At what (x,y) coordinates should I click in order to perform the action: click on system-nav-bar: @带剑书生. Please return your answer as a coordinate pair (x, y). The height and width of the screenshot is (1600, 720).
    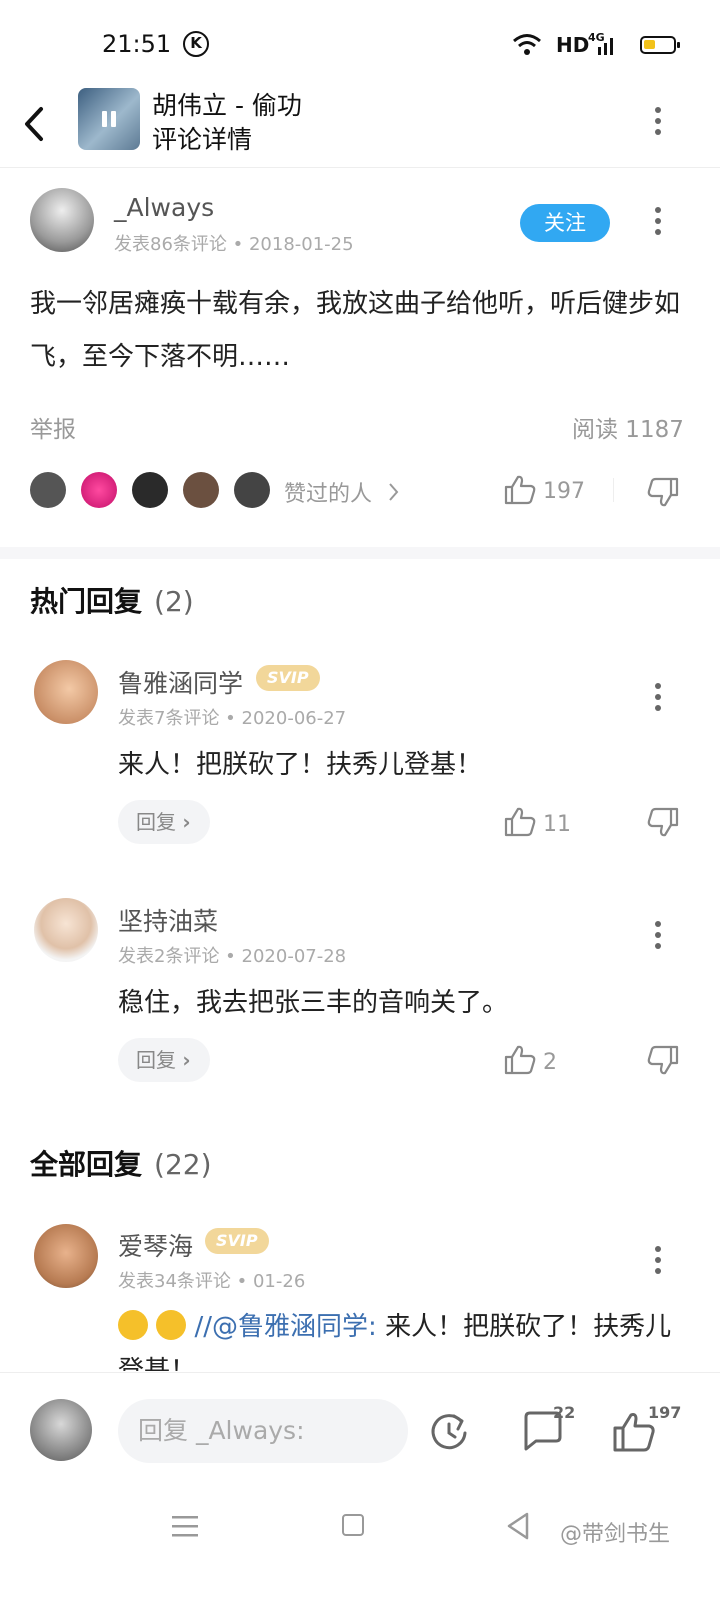
    Looking at the image, I should click on (360, 1545).